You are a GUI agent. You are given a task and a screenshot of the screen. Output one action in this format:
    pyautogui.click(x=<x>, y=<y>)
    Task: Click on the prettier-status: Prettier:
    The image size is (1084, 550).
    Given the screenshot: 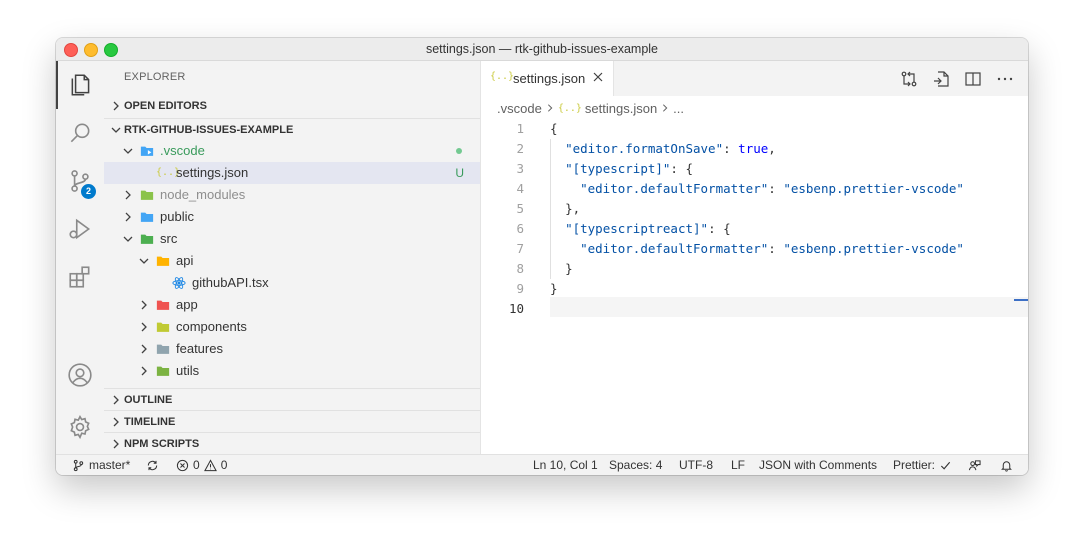 What is the action you would take?
    pyautogui.click(x=922, y=465)
    